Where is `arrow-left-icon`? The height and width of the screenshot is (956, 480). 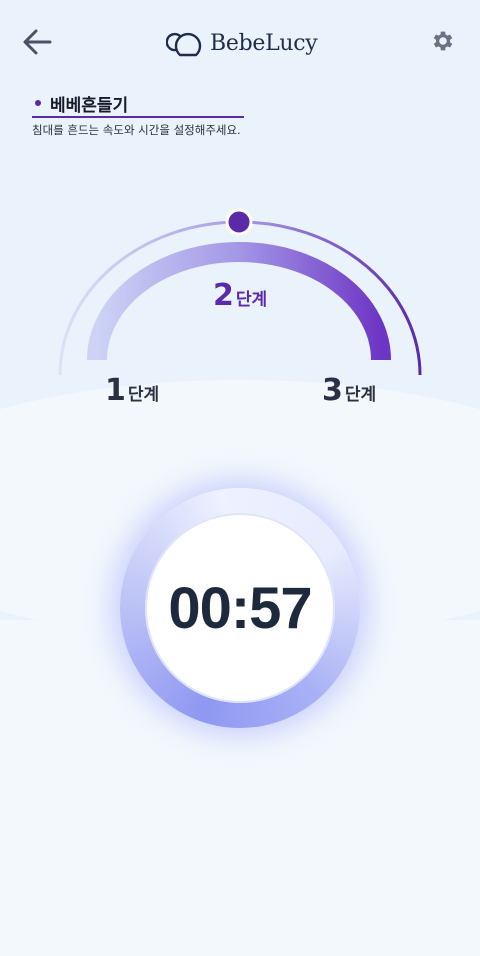 arrow-left-icon is located at coordinates (37, 42).